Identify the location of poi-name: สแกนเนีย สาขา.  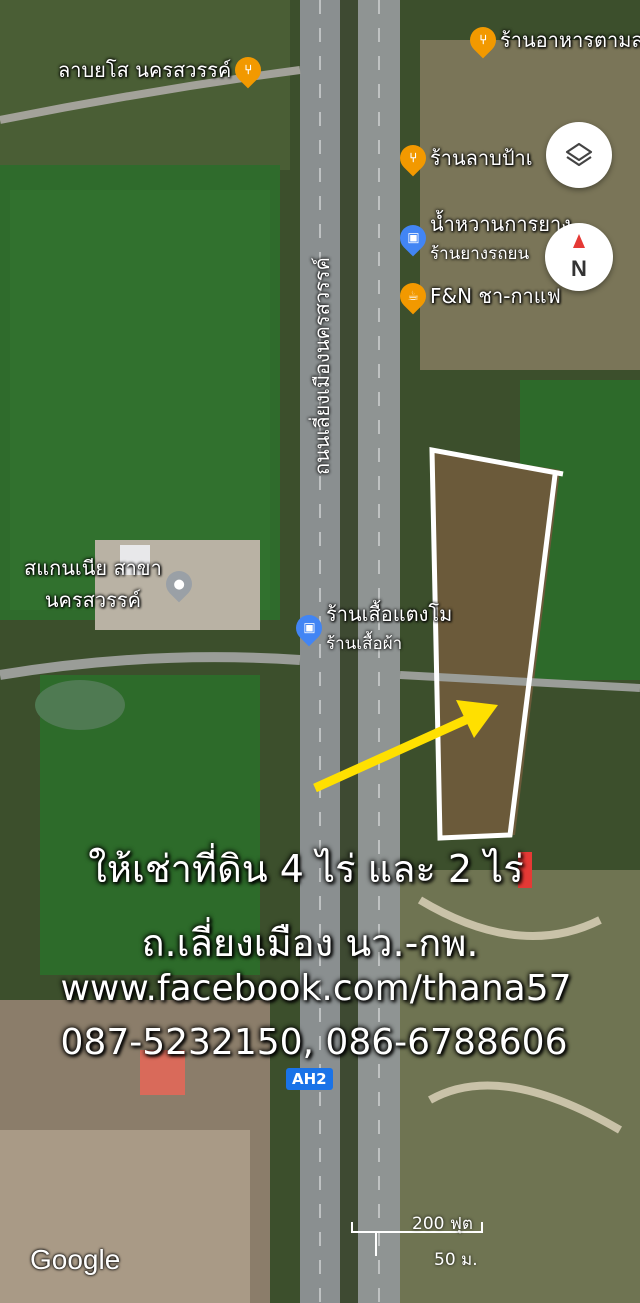
(93, 568).